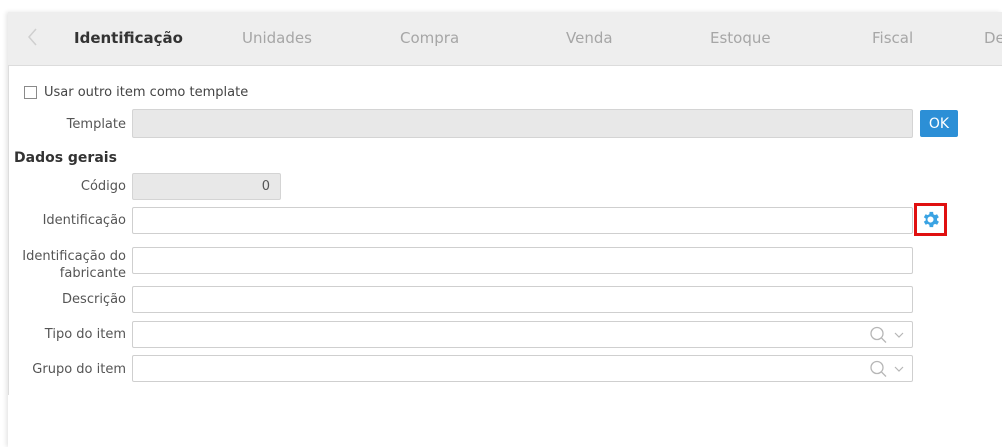  What do you see at coordinates (522, 260) in the screenshot?
I see `fabricante-field` at bounding box center [522, 260].